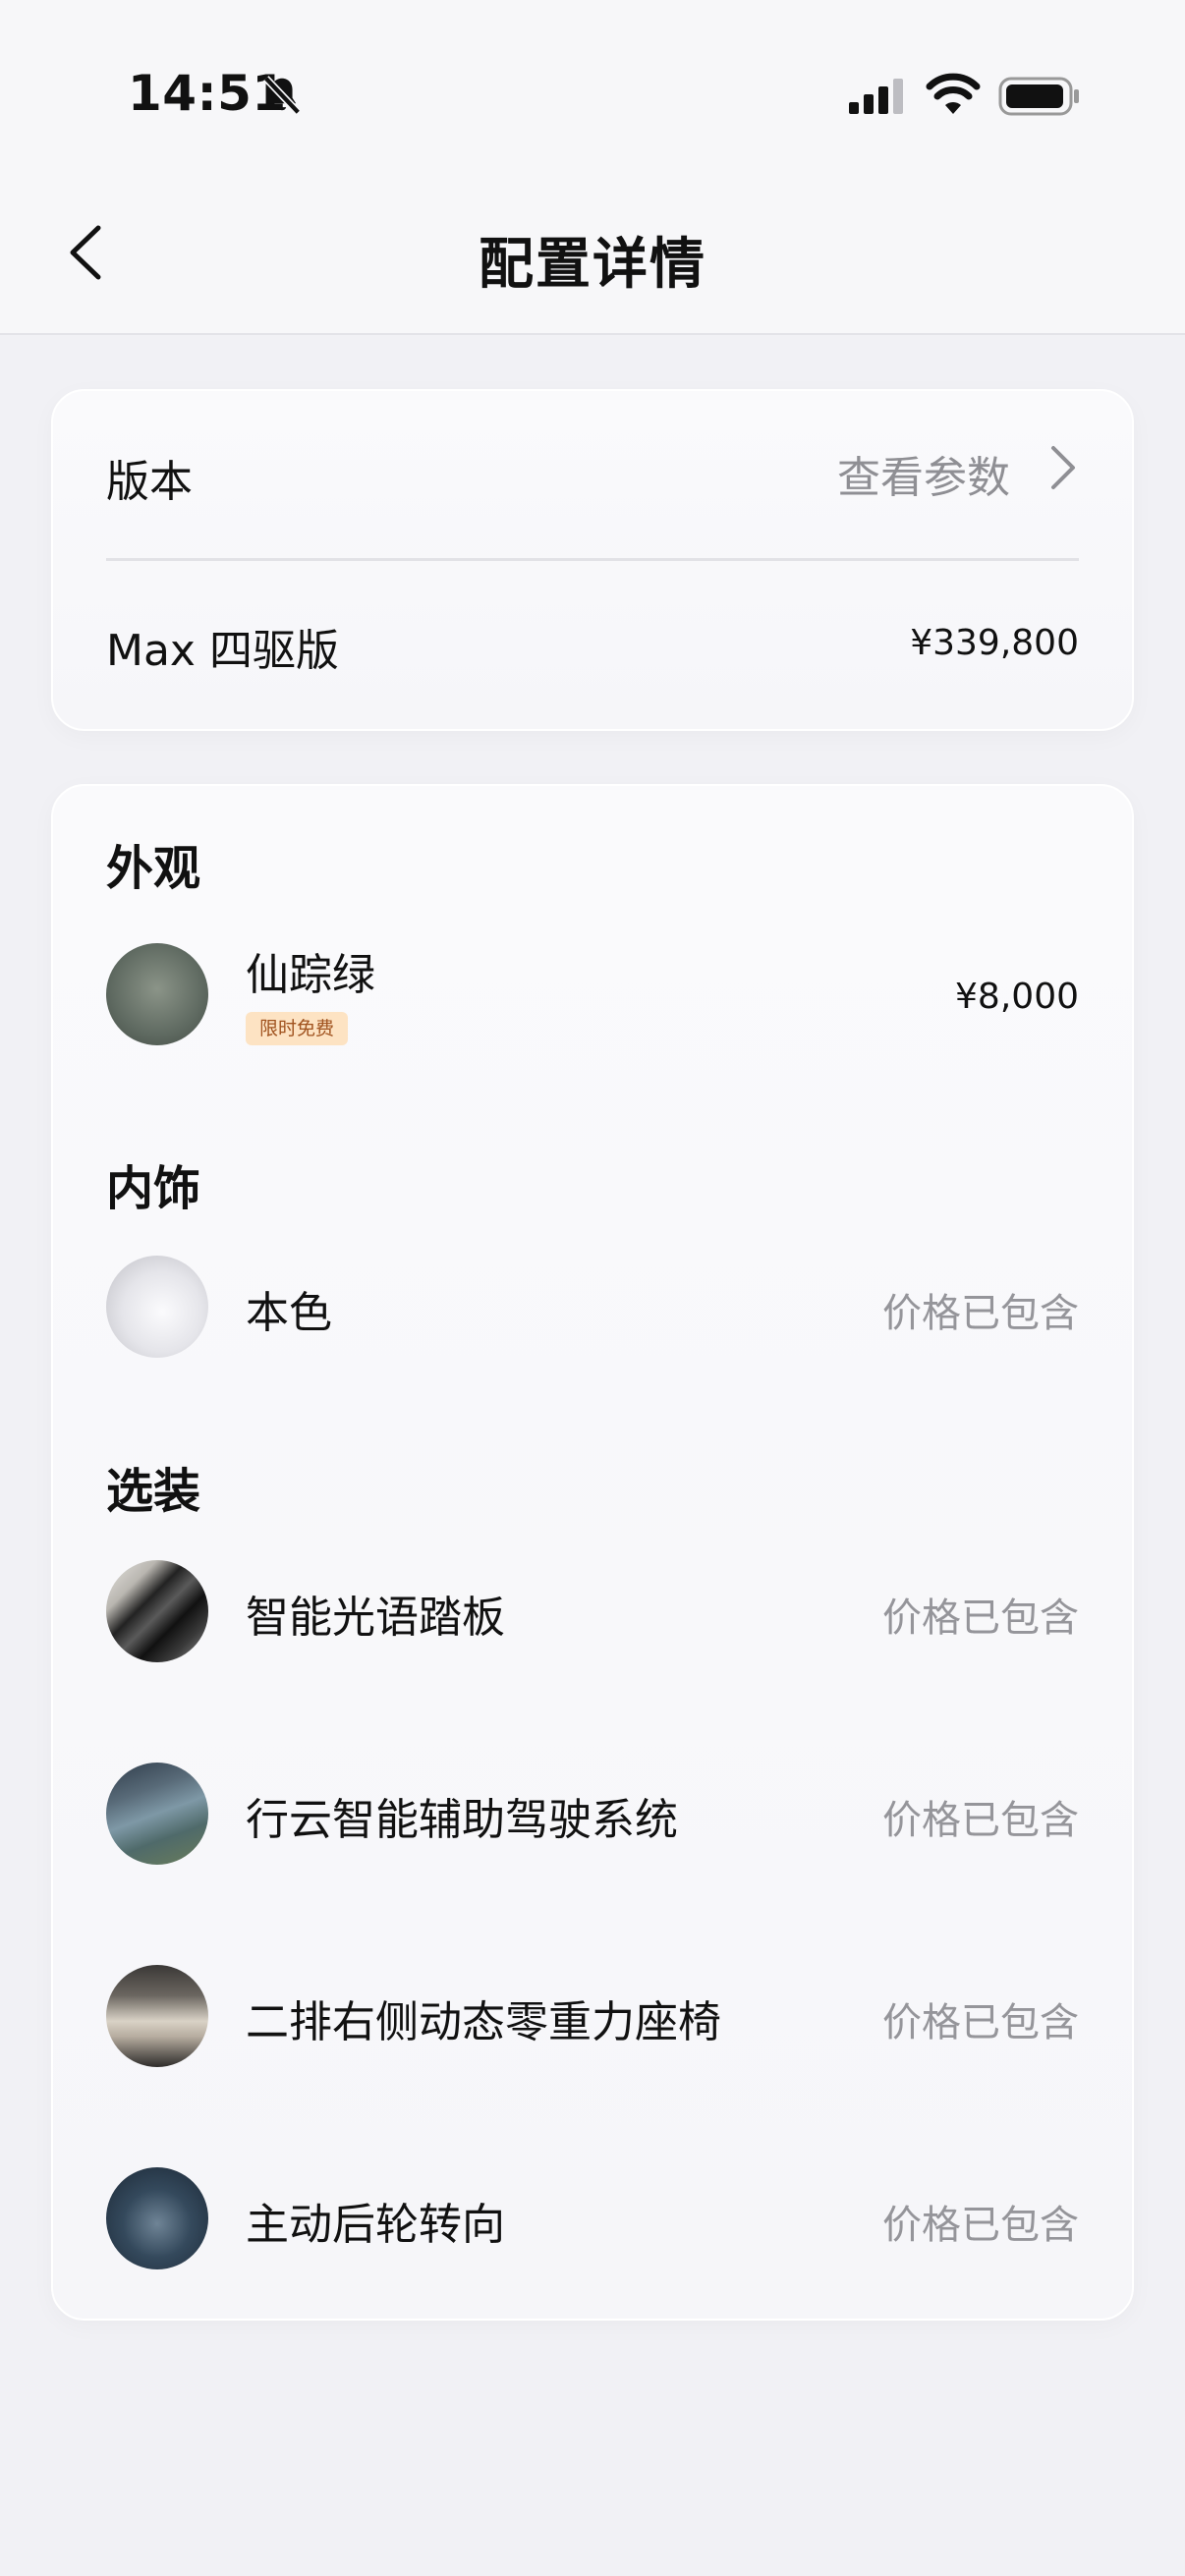 The image size is (1185, 2576). What do you see at coordinates (995, 643) in the screenshot?
I see `version-price: ¥339,800` at bounding box center [995, 643].